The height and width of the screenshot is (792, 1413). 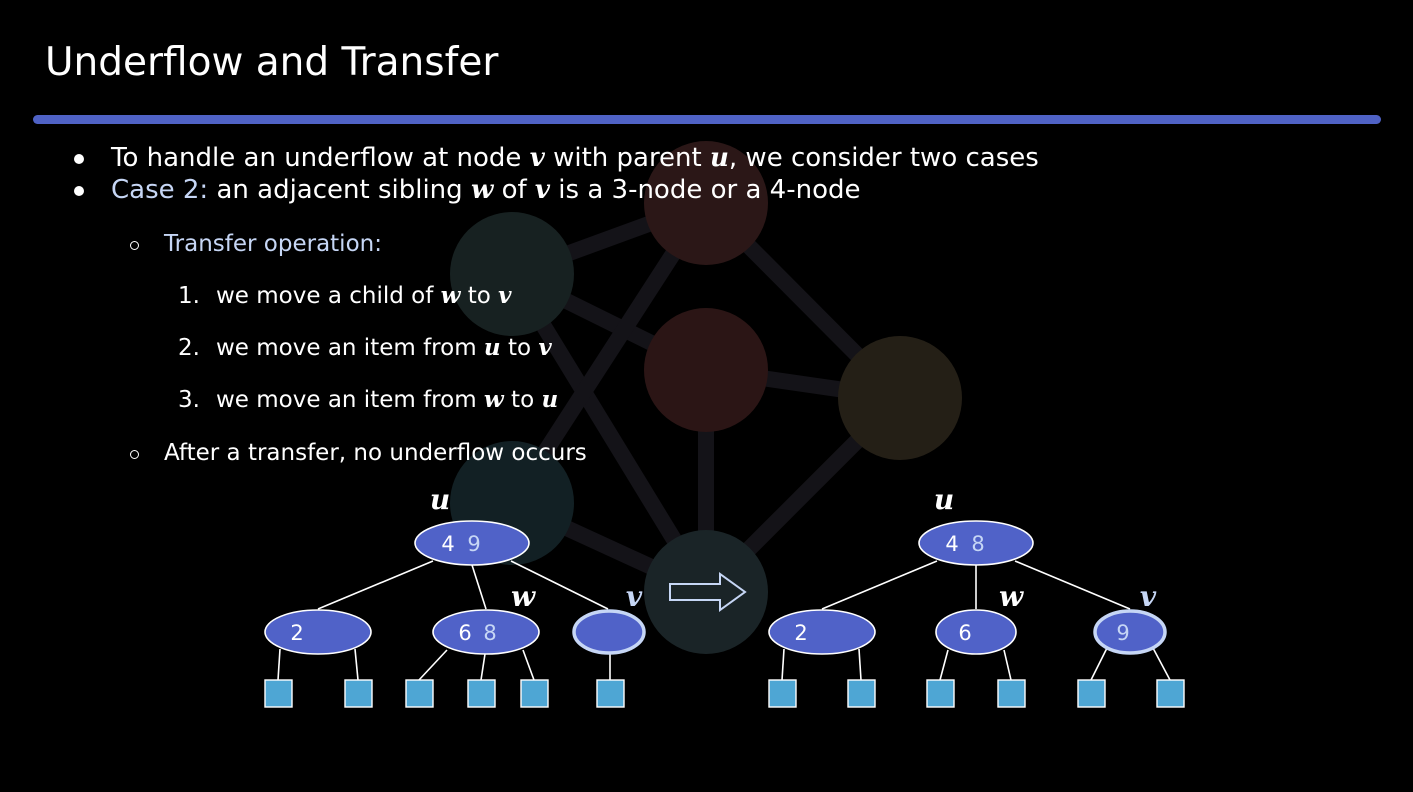 I want to click on key-moved: 8, so click(x=977, y=544).